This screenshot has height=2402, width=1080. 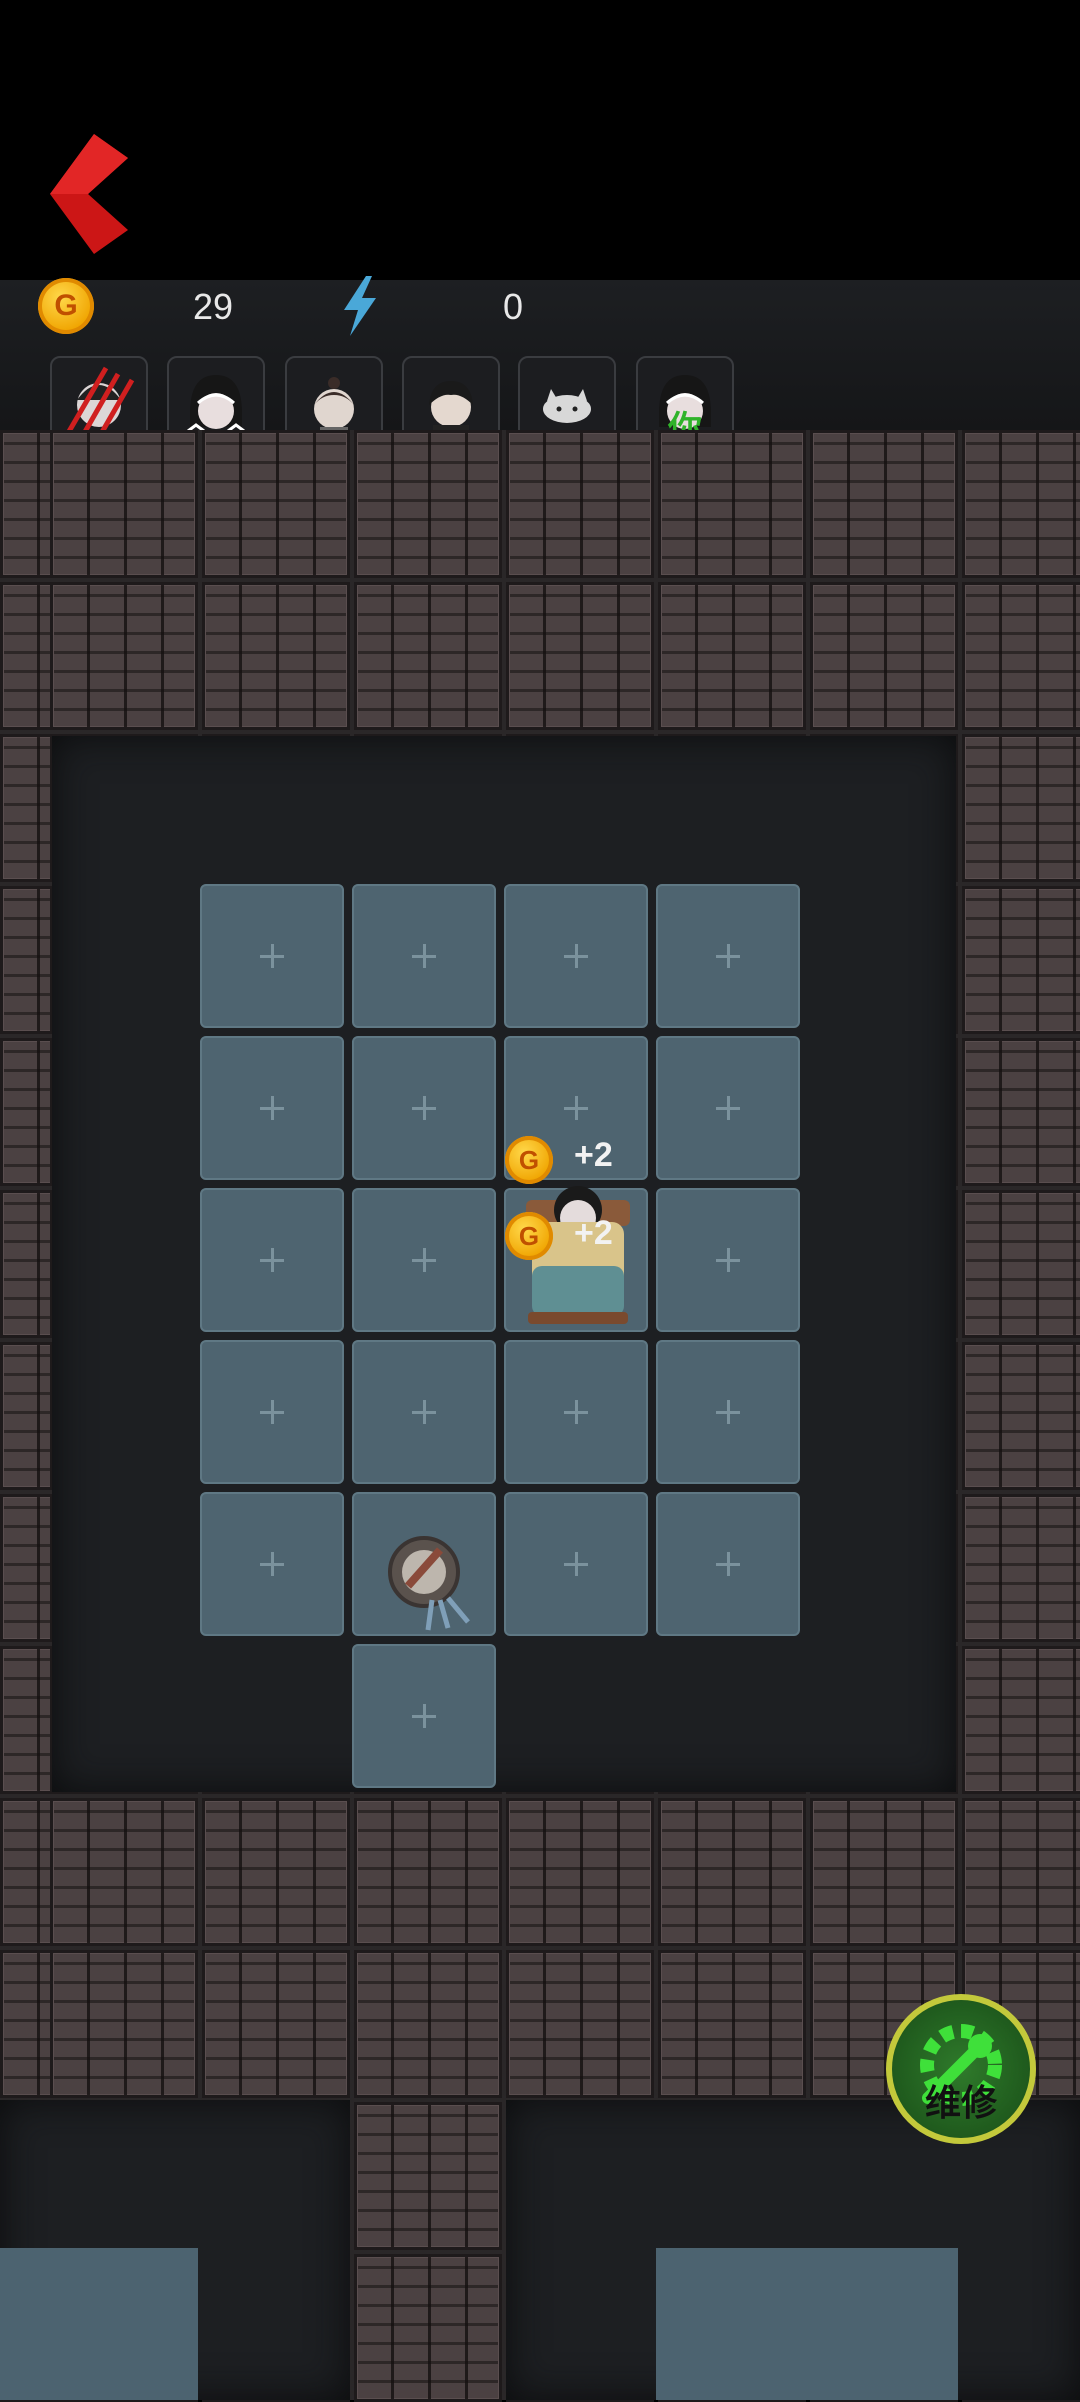 What do you see at coordinates (513, 306) in the screenshot?
I see `energy-count: 0` at bounding box center [513, 306].